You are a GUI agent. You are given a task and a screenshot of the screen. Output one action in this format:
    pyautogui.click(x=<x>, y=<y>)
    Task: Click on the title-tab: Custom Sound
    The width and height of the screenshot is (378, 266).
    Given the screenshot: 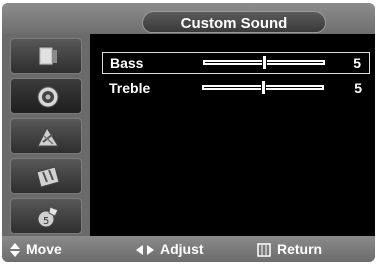 What is the action you would take?
    pyautogui.click(x=234, y=22)
    